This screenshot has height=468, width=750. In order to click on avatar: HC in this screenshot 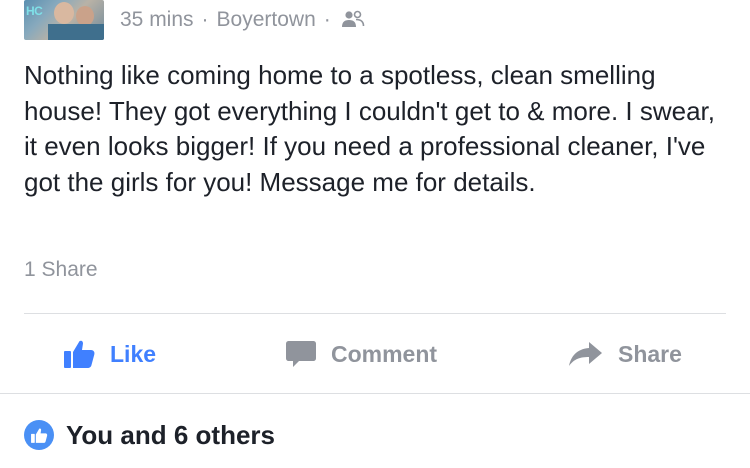, I will do `click(64, 20)`.